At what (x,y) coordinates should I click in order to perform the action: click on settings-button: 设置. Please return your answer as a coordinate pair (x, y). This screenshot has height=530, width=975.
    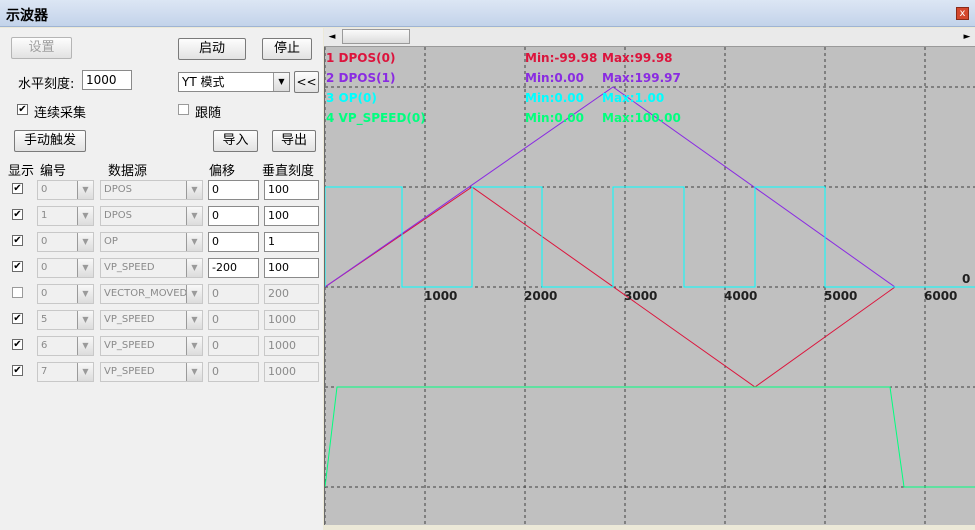
    Looking at the image, I should click on (41, 48).